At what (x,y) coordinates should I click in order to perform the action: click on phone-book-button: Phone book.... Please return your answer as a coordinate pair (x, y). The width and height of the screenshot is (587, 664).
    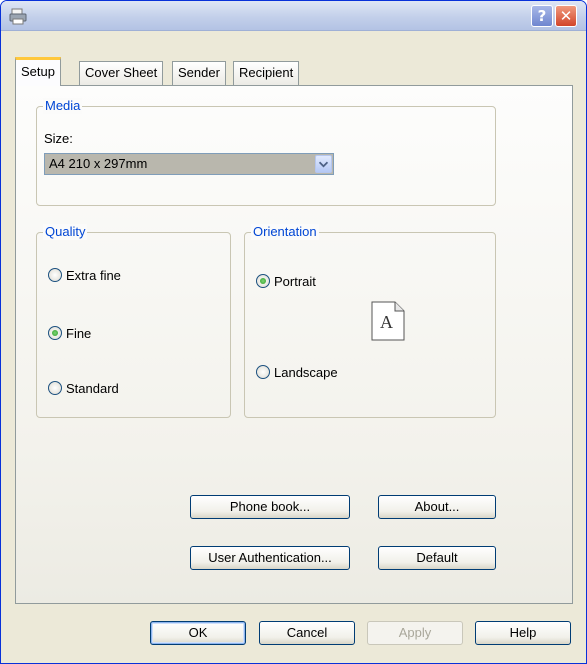
    Looking at the image, I should click on (270, 507).